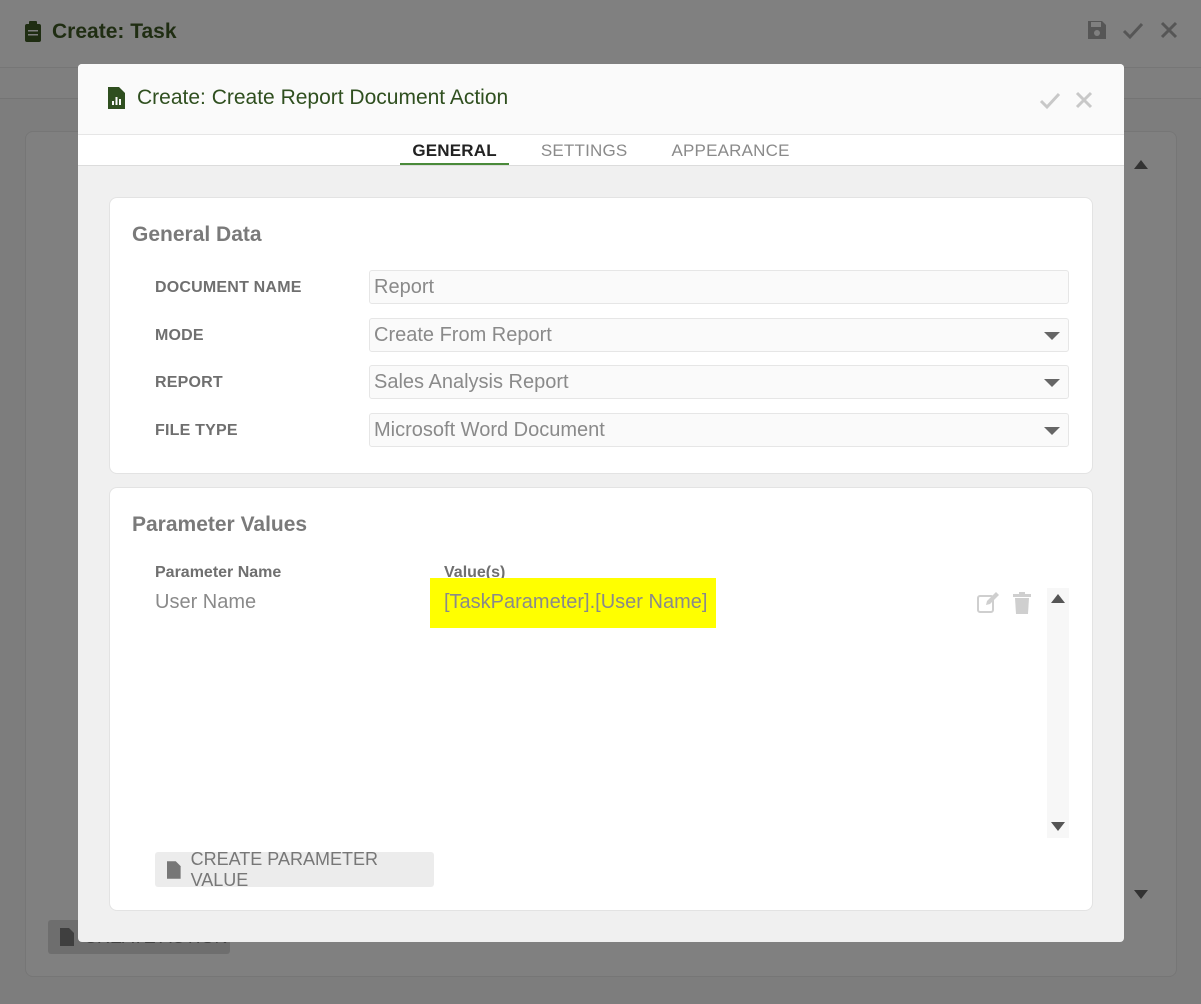 This screenshot has width=1201, height=1004. I want to click on check-icon, so click(1133, 30).